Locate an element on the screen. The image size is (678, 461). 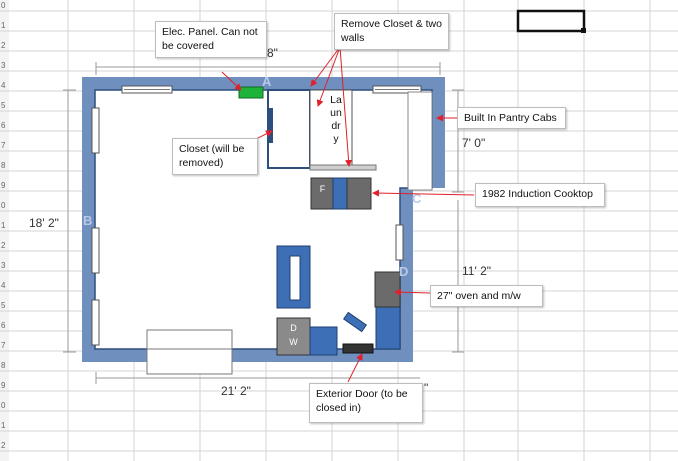
laundry-label: La un dr y is located at coordinates (336, 120).